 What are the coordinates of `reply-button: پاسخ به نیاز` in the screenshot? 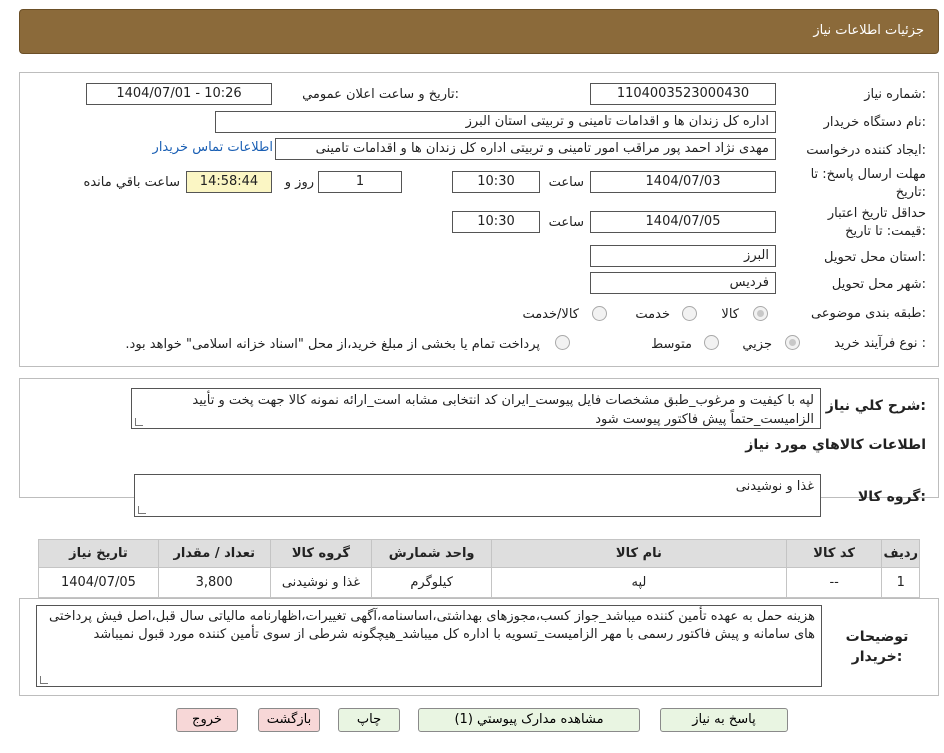 It's located at (724, 720).